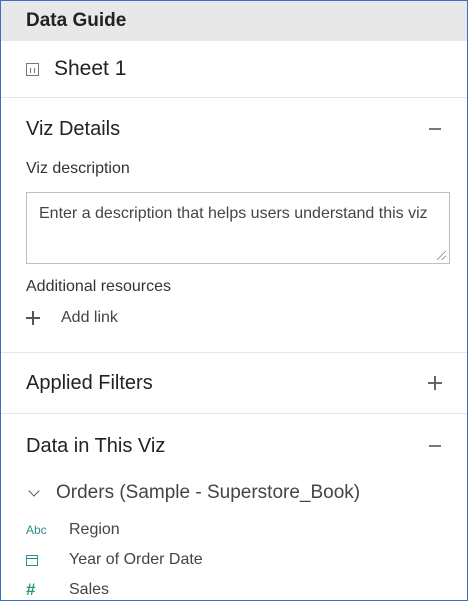  Describe the element at coordinates (36, 530) in the screenshot. I see `string-type-icon: Abc` at that location.